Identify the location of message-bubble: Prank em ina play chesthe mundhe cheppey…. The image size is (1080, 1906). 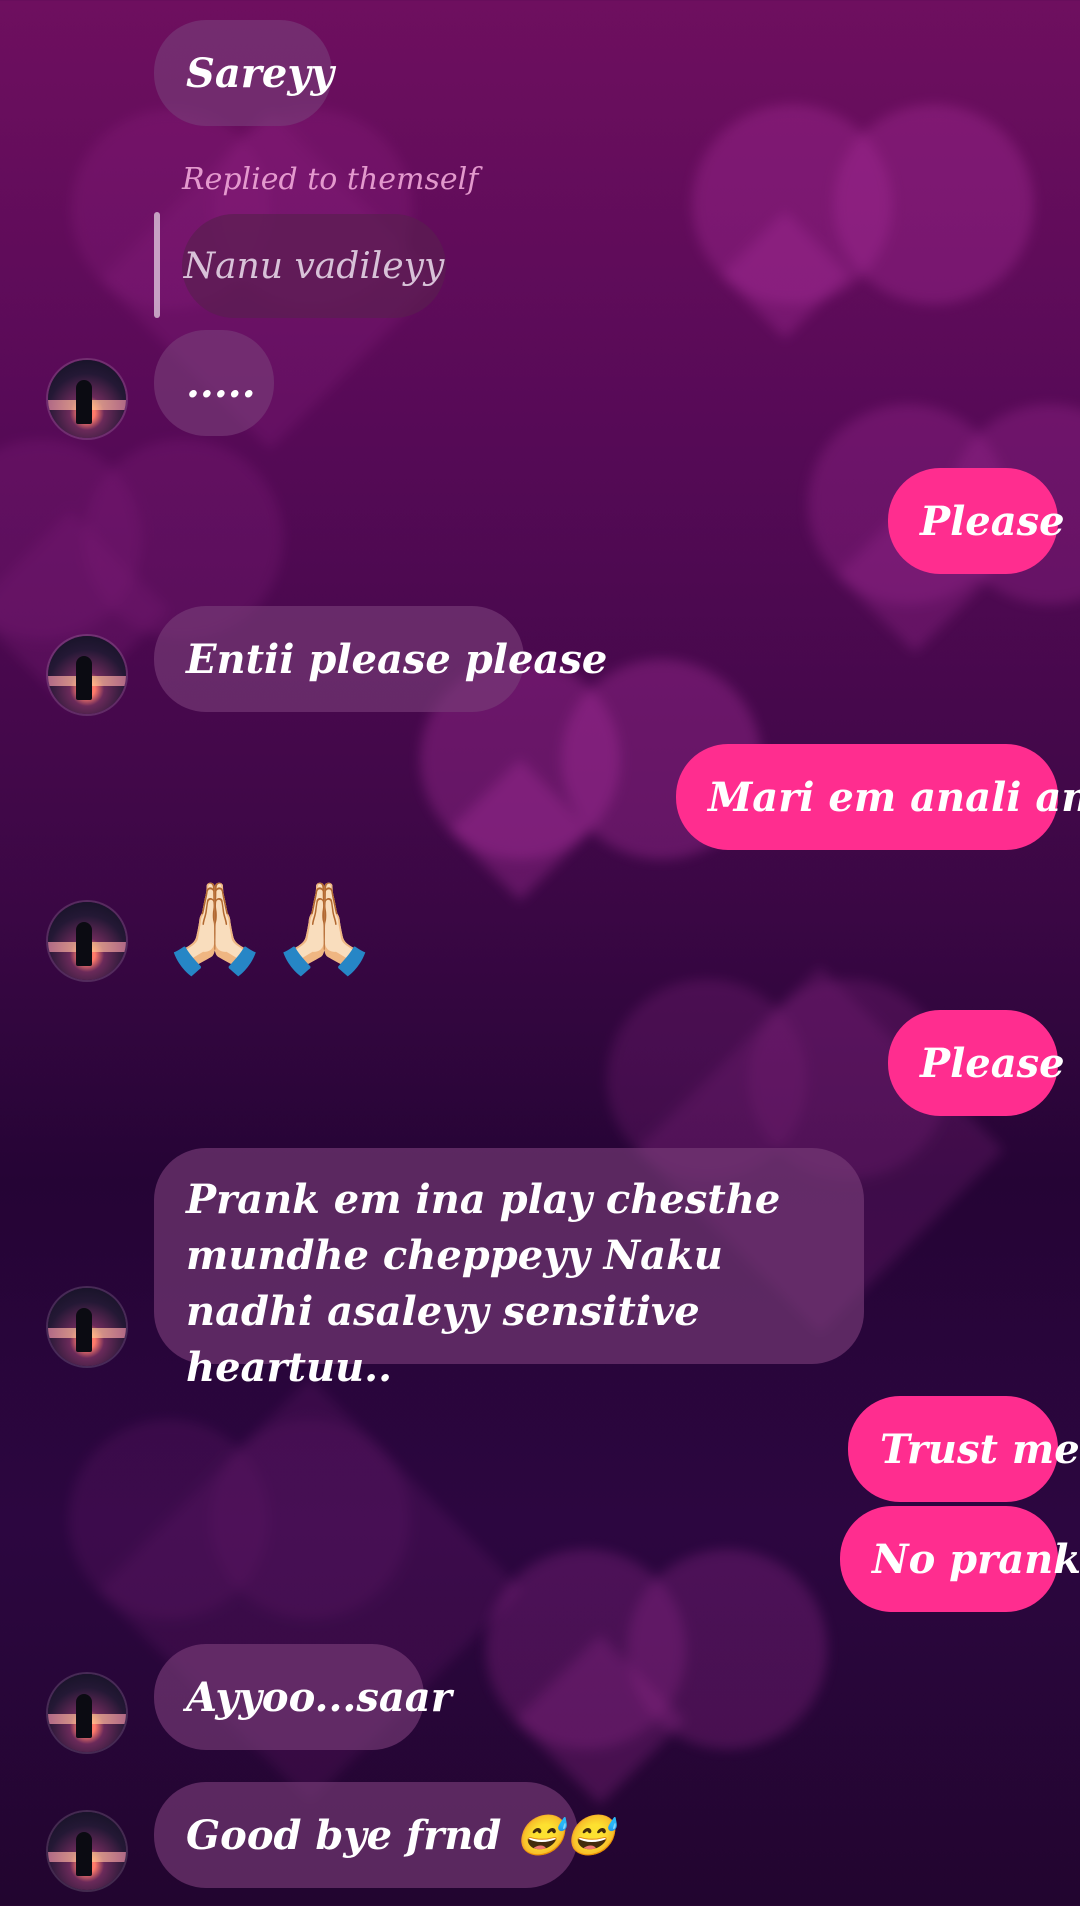
(509, 1269).